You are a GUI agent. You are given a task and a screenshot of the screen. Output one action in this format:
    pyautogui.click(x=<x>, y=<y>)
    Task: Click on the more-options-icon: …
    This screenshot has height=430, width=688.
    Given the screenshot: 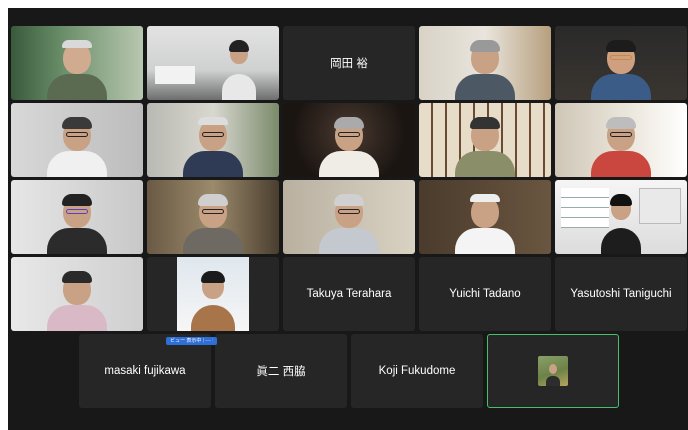 What is the action you would take?
    pyautogui.click(x=208, y=341)
    